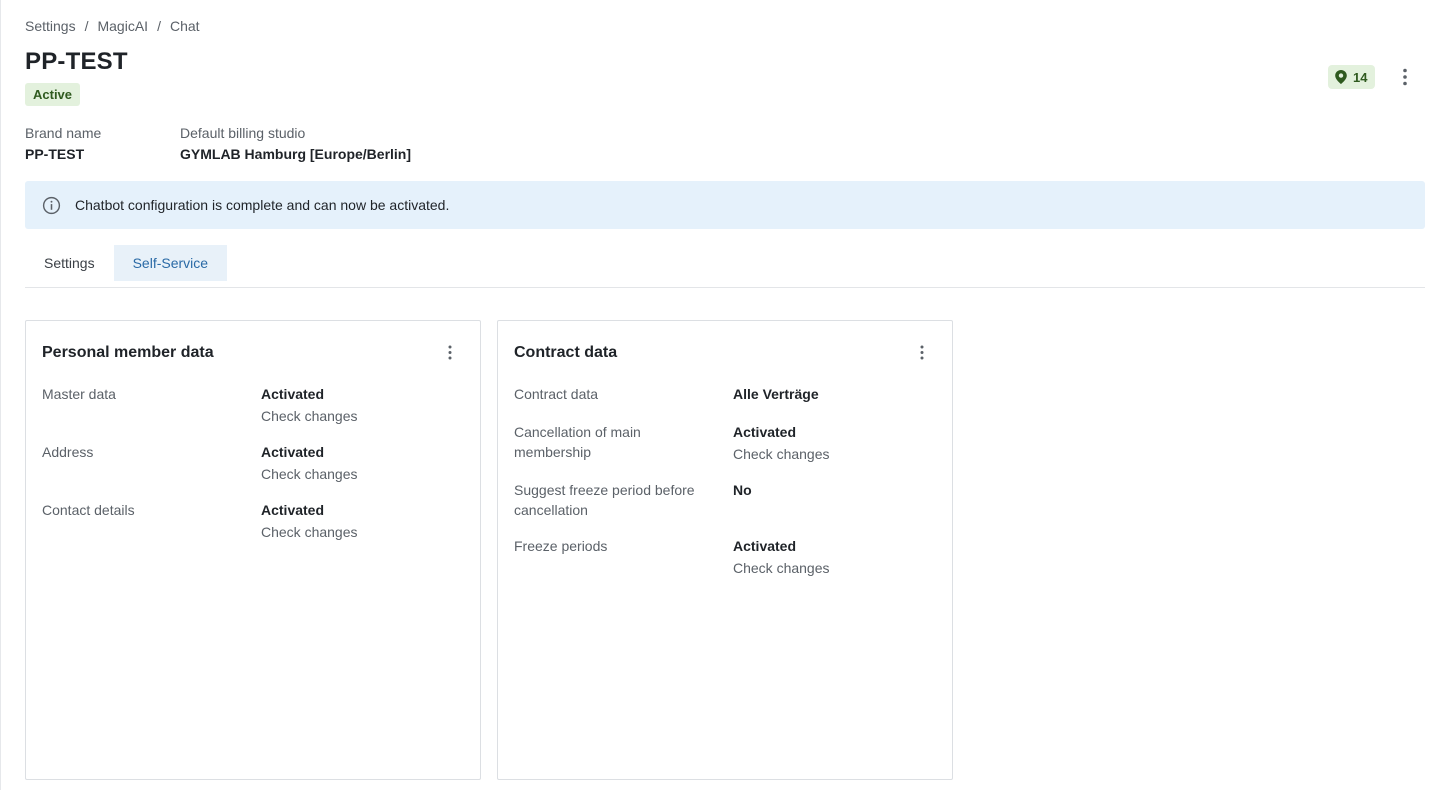 This screenshot has height=790, width=1448. Describe the element at coordinates (55, 154) in the screenshot. I see `brand-name-value: PP-TEST` at that location.